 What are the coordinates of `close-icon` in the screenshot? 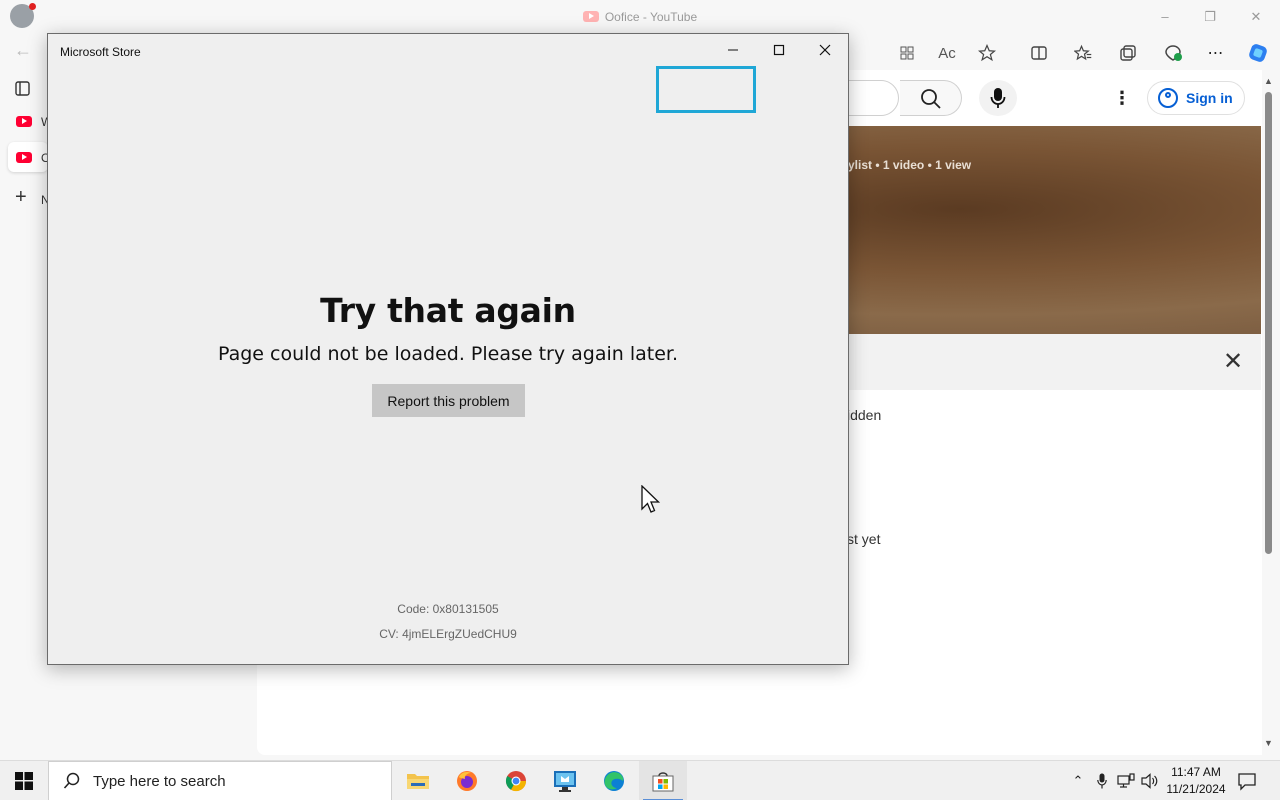 It's located at (825, 50).